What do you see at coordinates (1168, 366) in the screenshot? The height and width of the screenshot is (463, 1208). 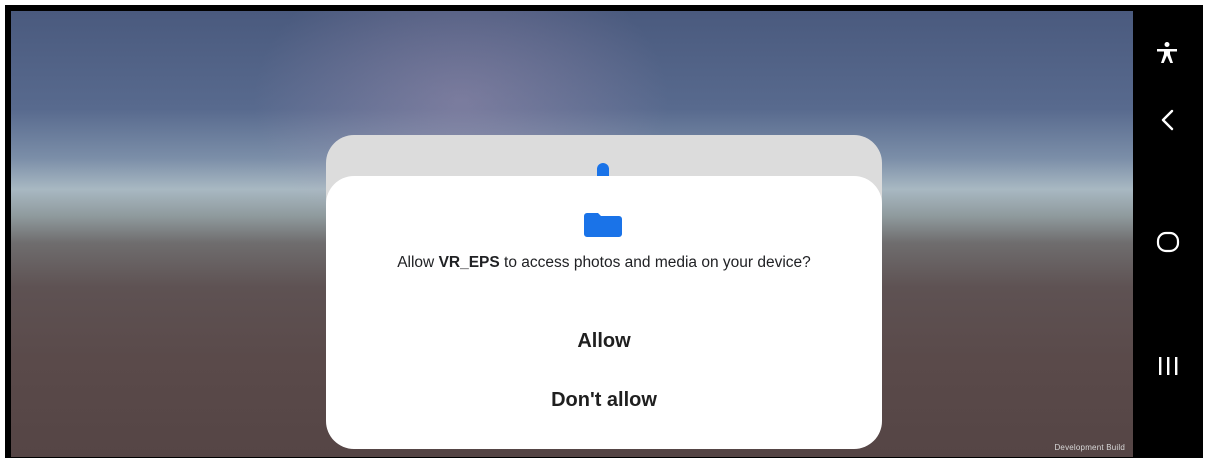 I see `recents-icon` at bounding box center [1168, 366].